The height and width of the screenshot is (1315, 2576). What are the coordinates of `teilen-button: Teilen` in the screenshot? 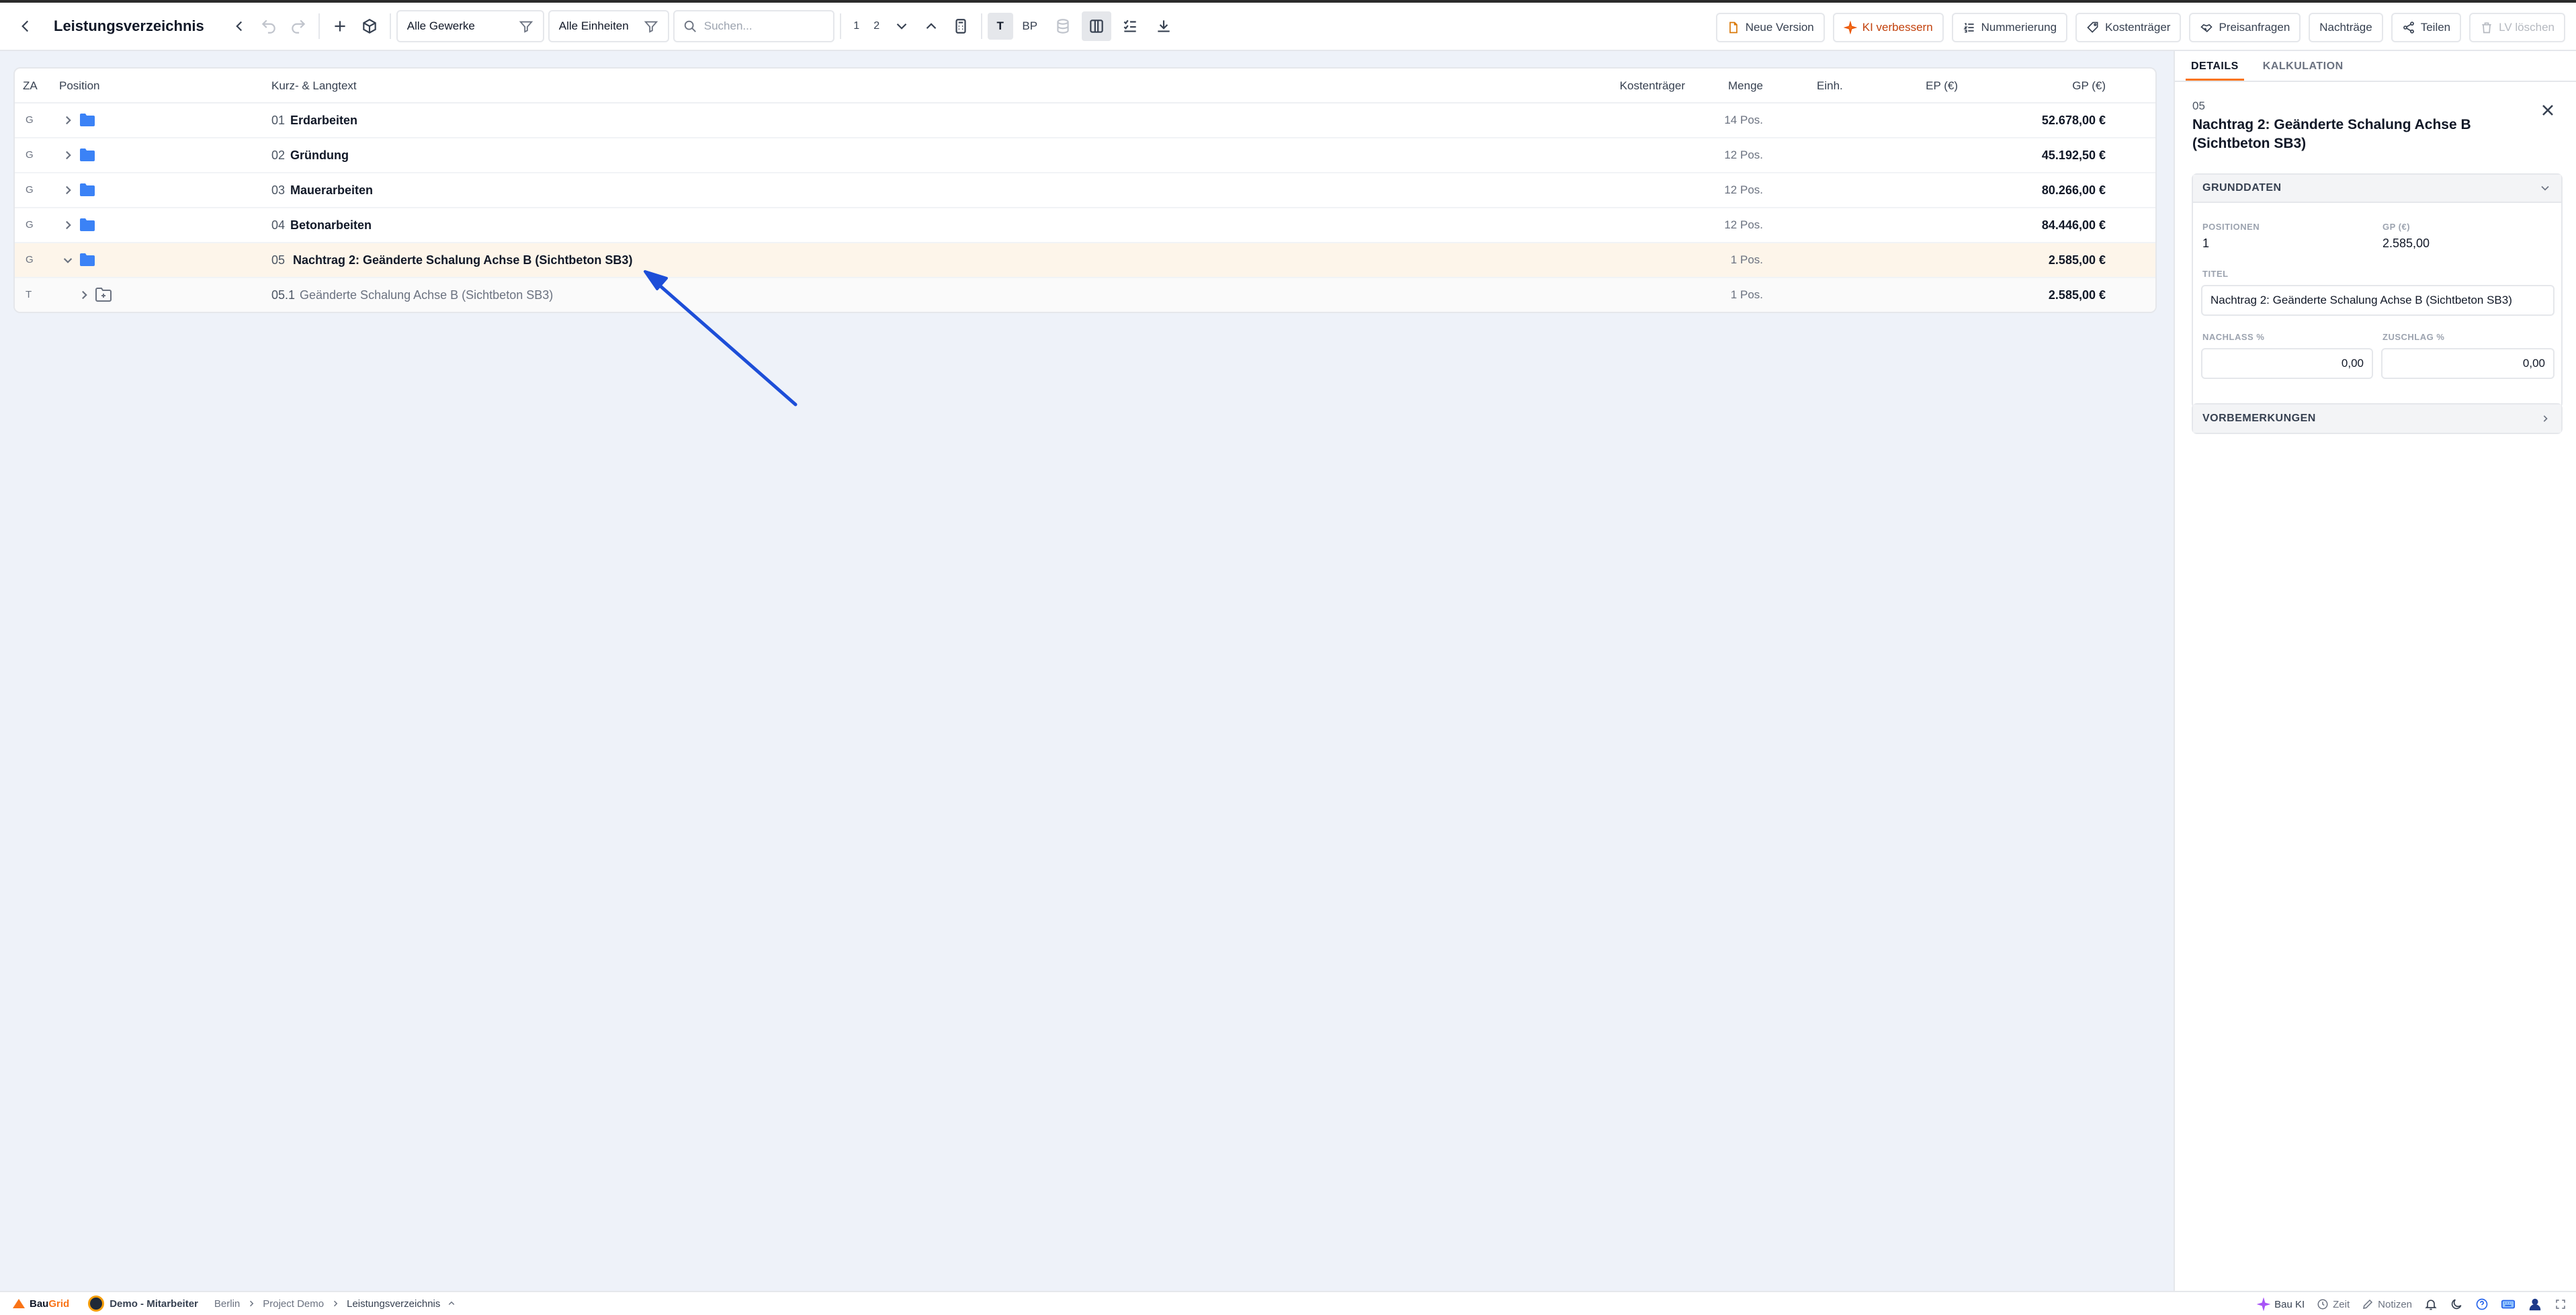 It's located at (2426, 28).